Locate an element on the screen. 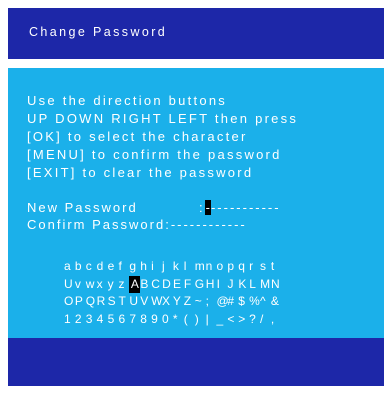  confirm-password-field: Confirm Password:------------ is located at coordinates (137, 225).